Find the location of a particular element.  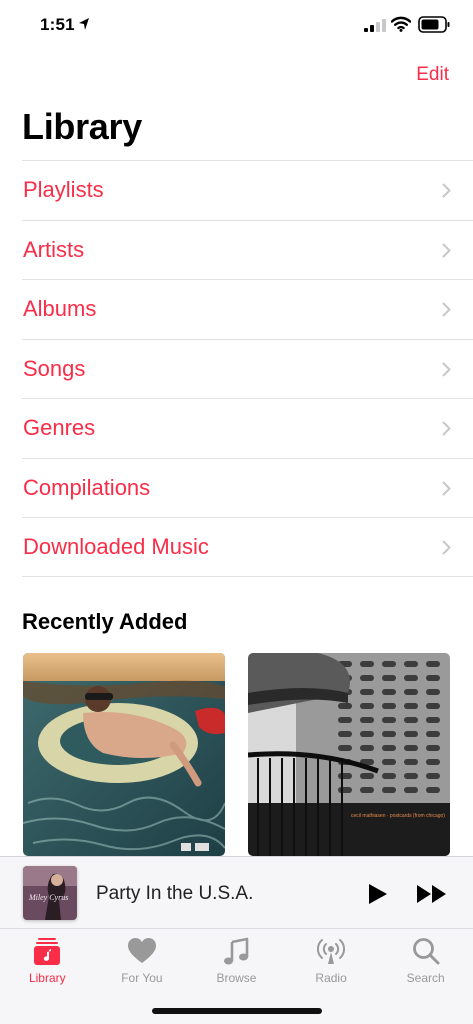

recently-added-title: Recently Added is located at coordinates (105, 621).